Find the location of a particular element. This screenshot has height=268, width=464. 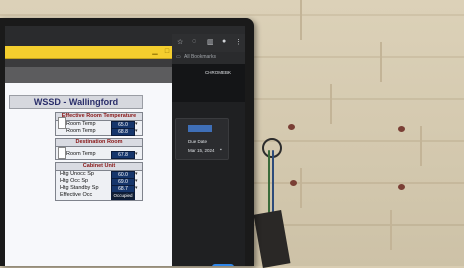

sidebar-icon: ▥ is located at coordinates (210, 42).